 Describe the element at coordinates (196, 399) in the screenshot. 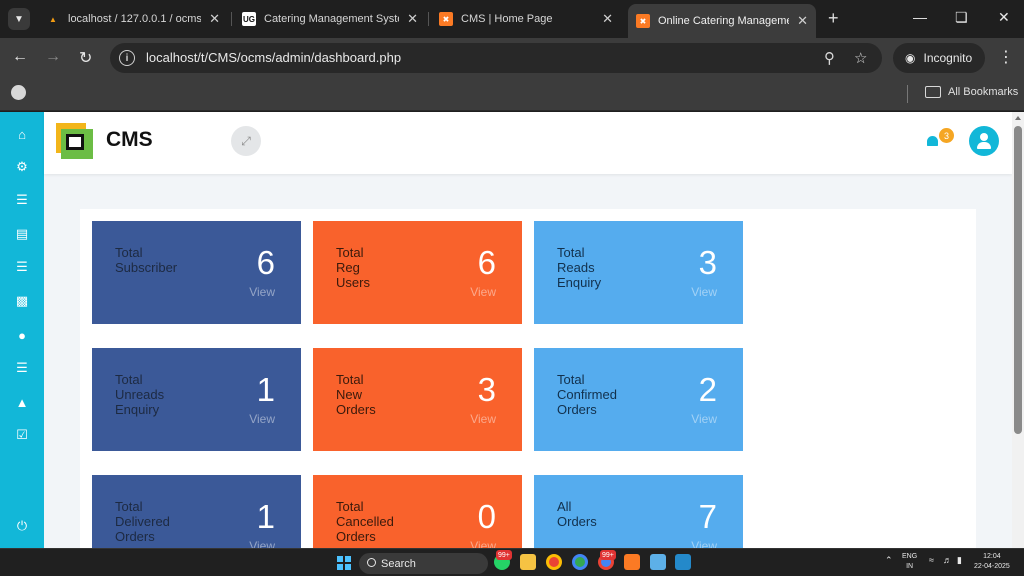

I see `card-total-unreads-enquiry: Total Unreads Enquiry 1 View` at that location.